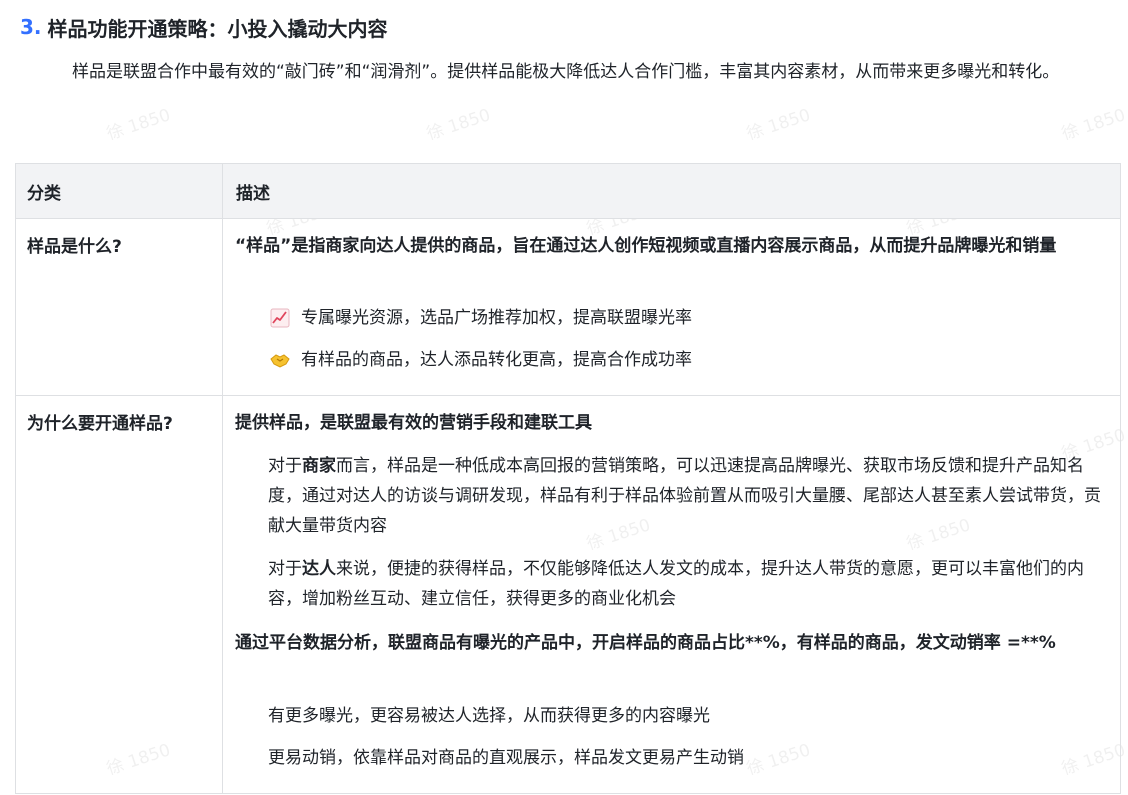 The image size is (1128, 795). What do you see at coordinates (489, 716) in the screenshot?
I see `list-item: 有更多曝光，更容易被达人选择，从而获得更多的内容曝光` at bounding box center [489, 716].